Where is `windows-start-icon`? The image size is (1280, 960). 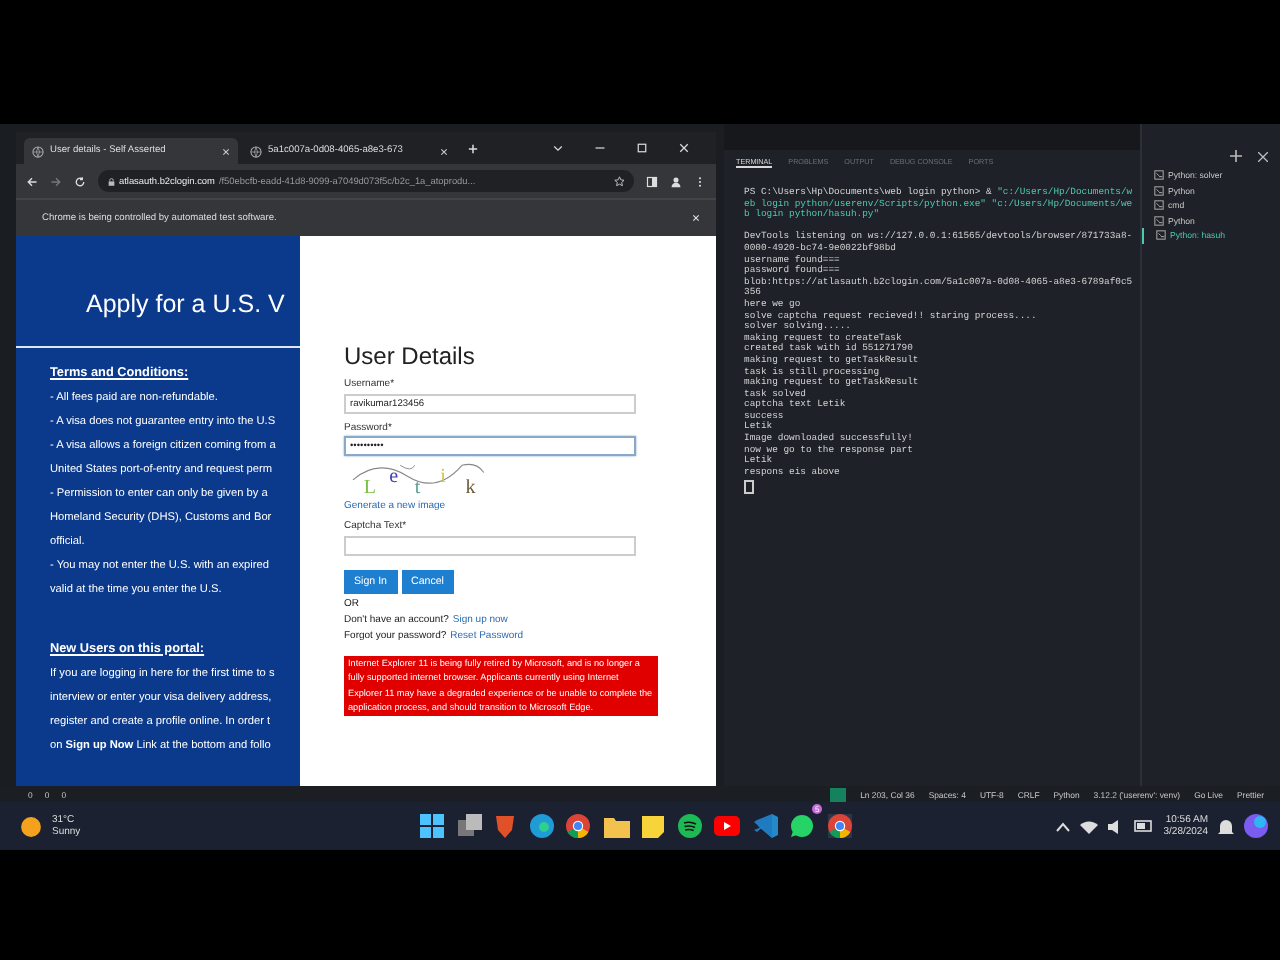 windows-start-icon is located at coordinates (432, 826).